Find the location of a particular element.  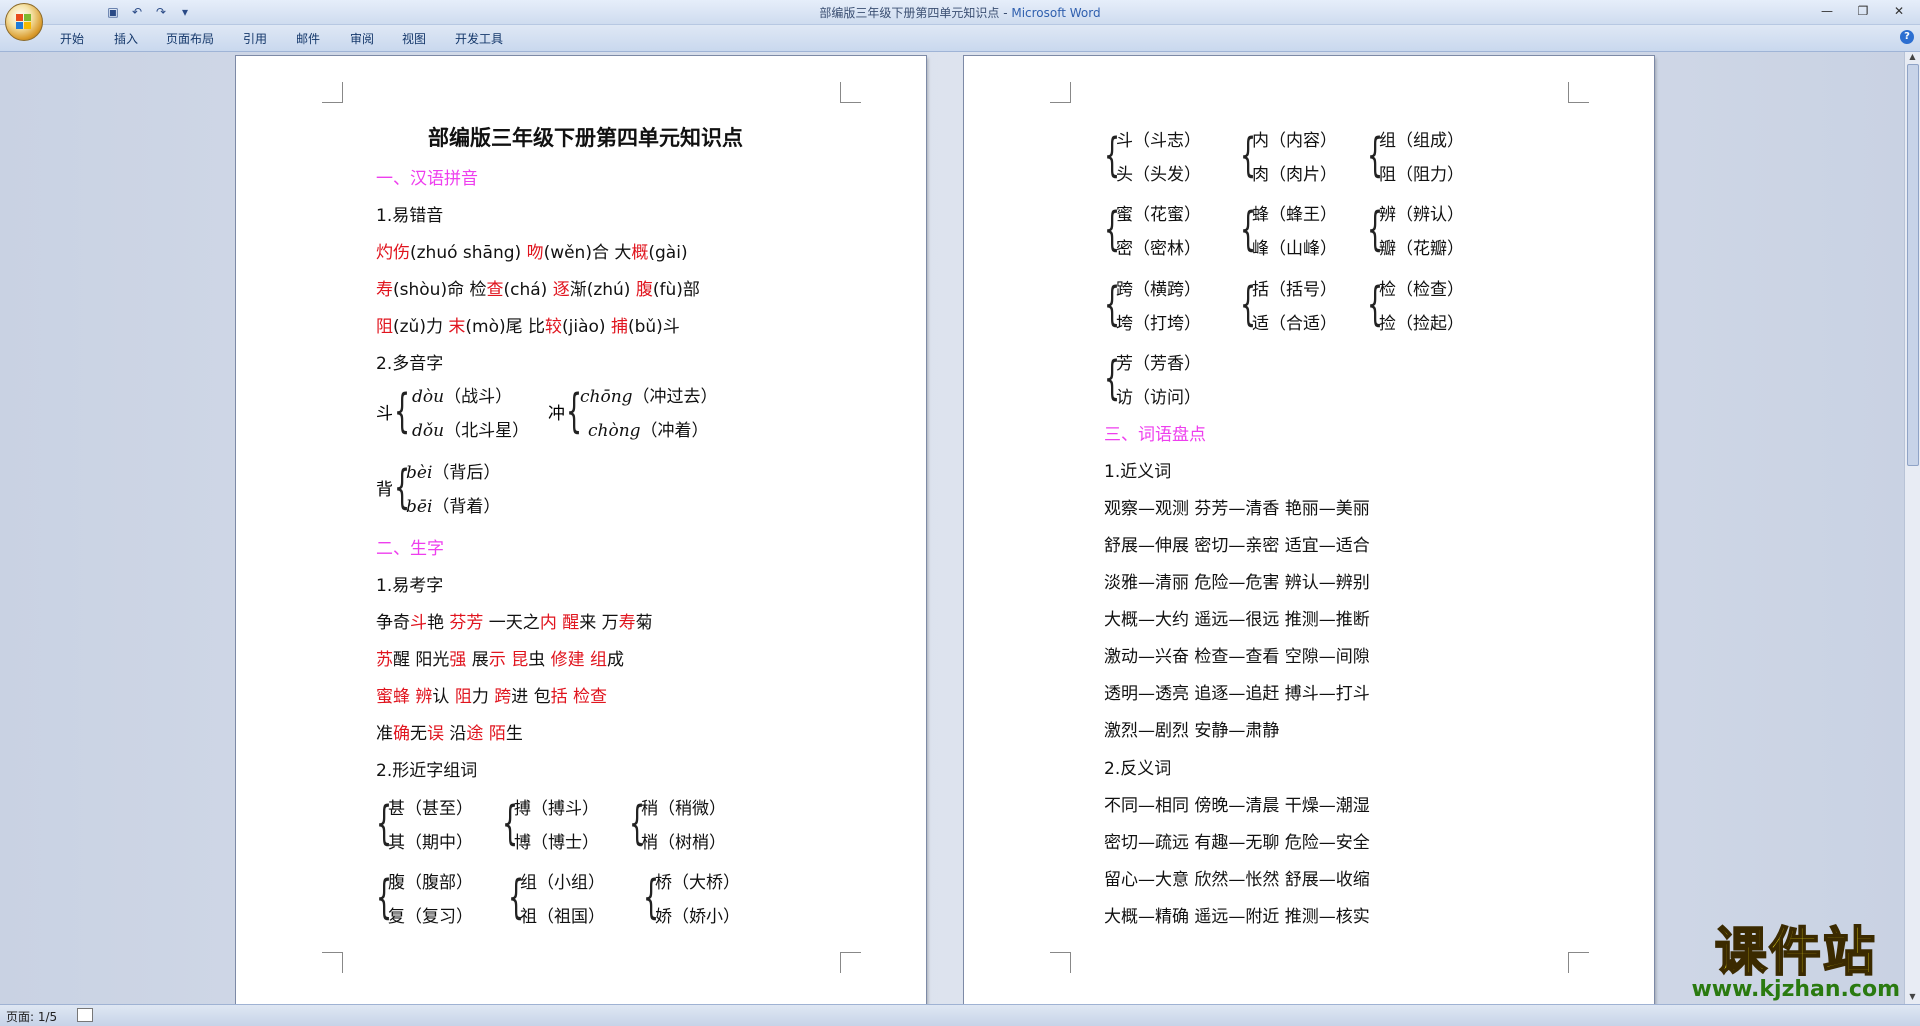

text-segment: 无 is located at coordinates (418, 734).